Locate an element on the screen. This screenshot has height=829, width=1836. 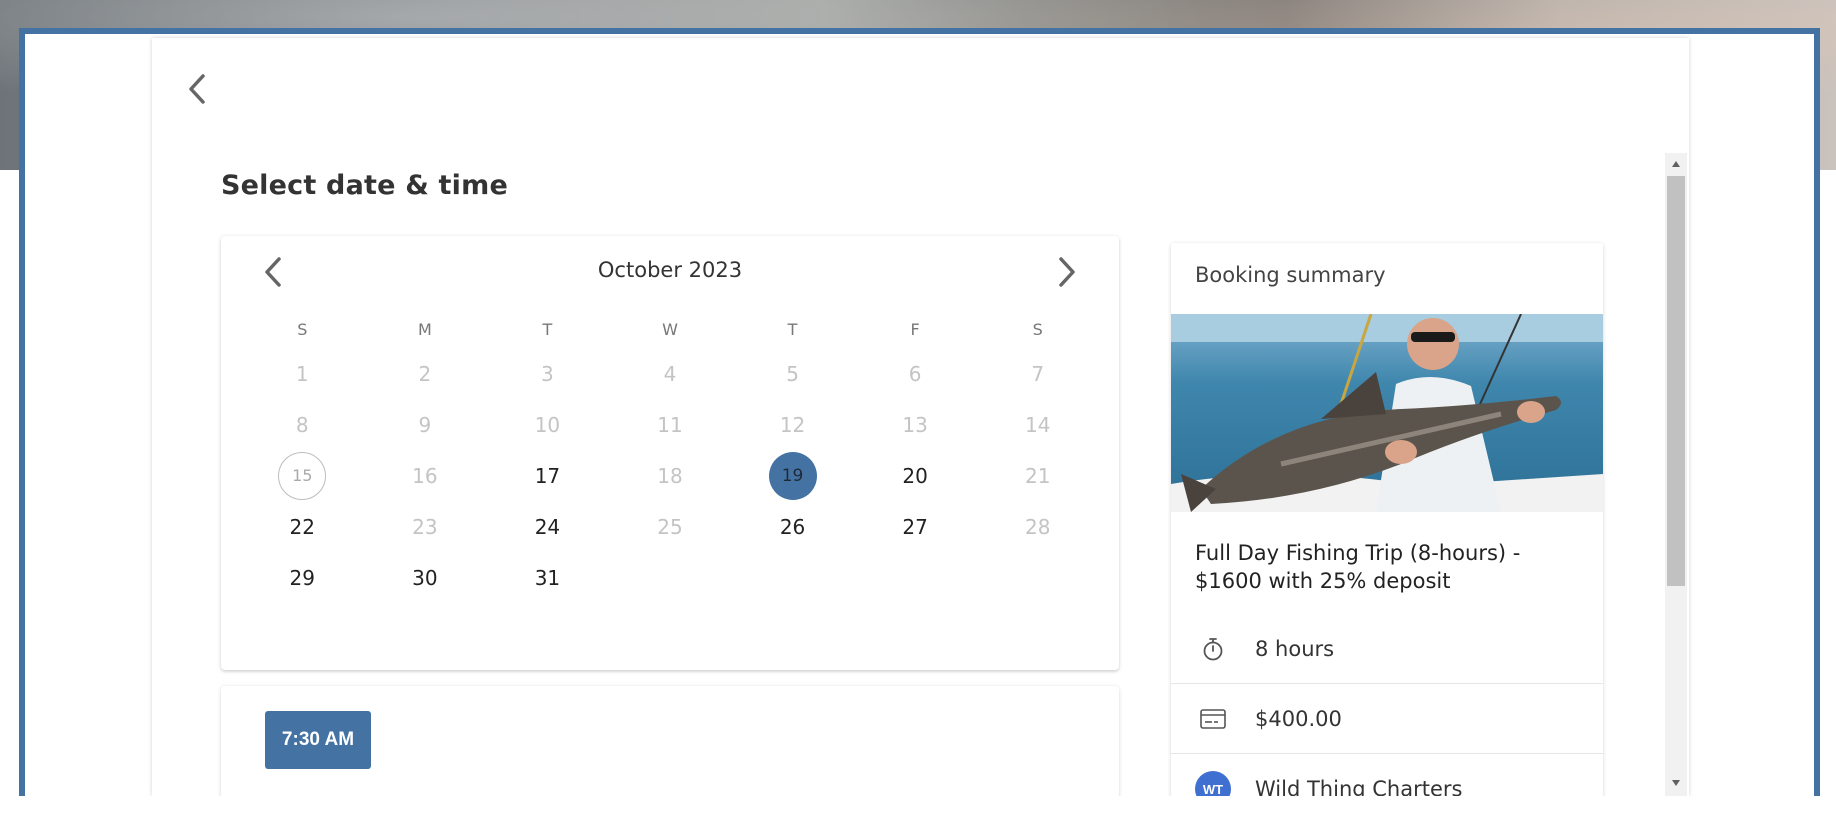
calendar-day: 26 is located at coordinates (792, 526).